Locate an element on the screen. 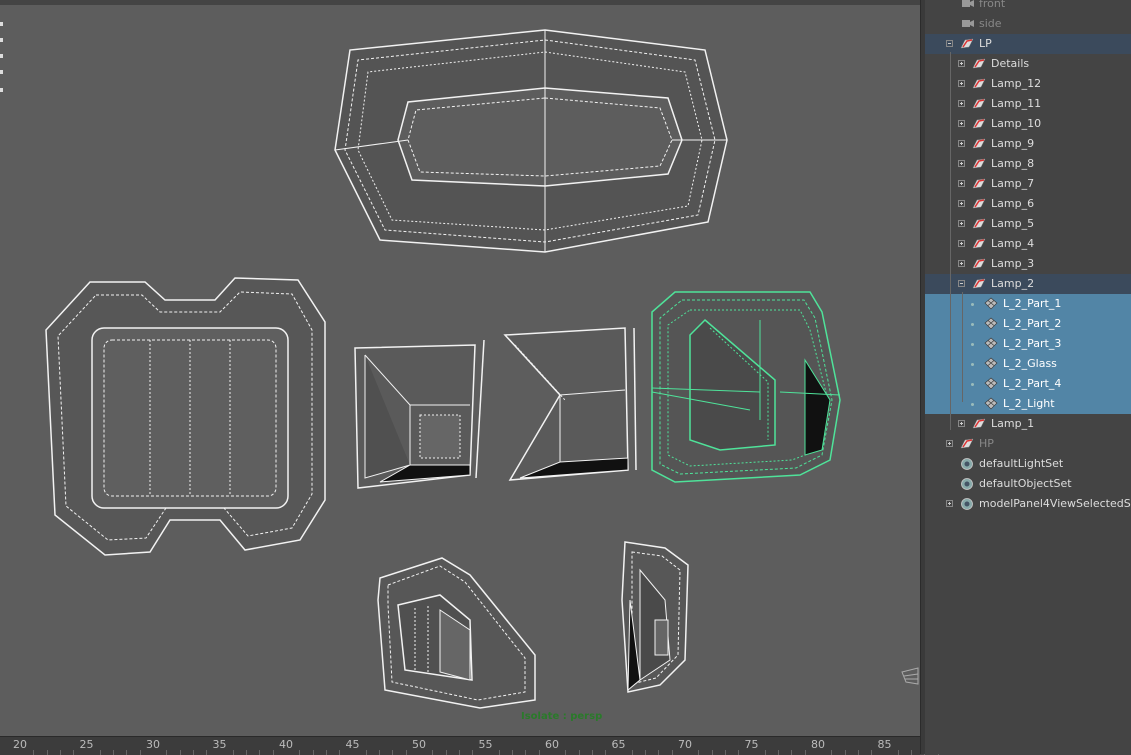 The height and width of the screenshot is (755, 1131). outliner-item-lp: LP is located at coordinates (1028, 44).